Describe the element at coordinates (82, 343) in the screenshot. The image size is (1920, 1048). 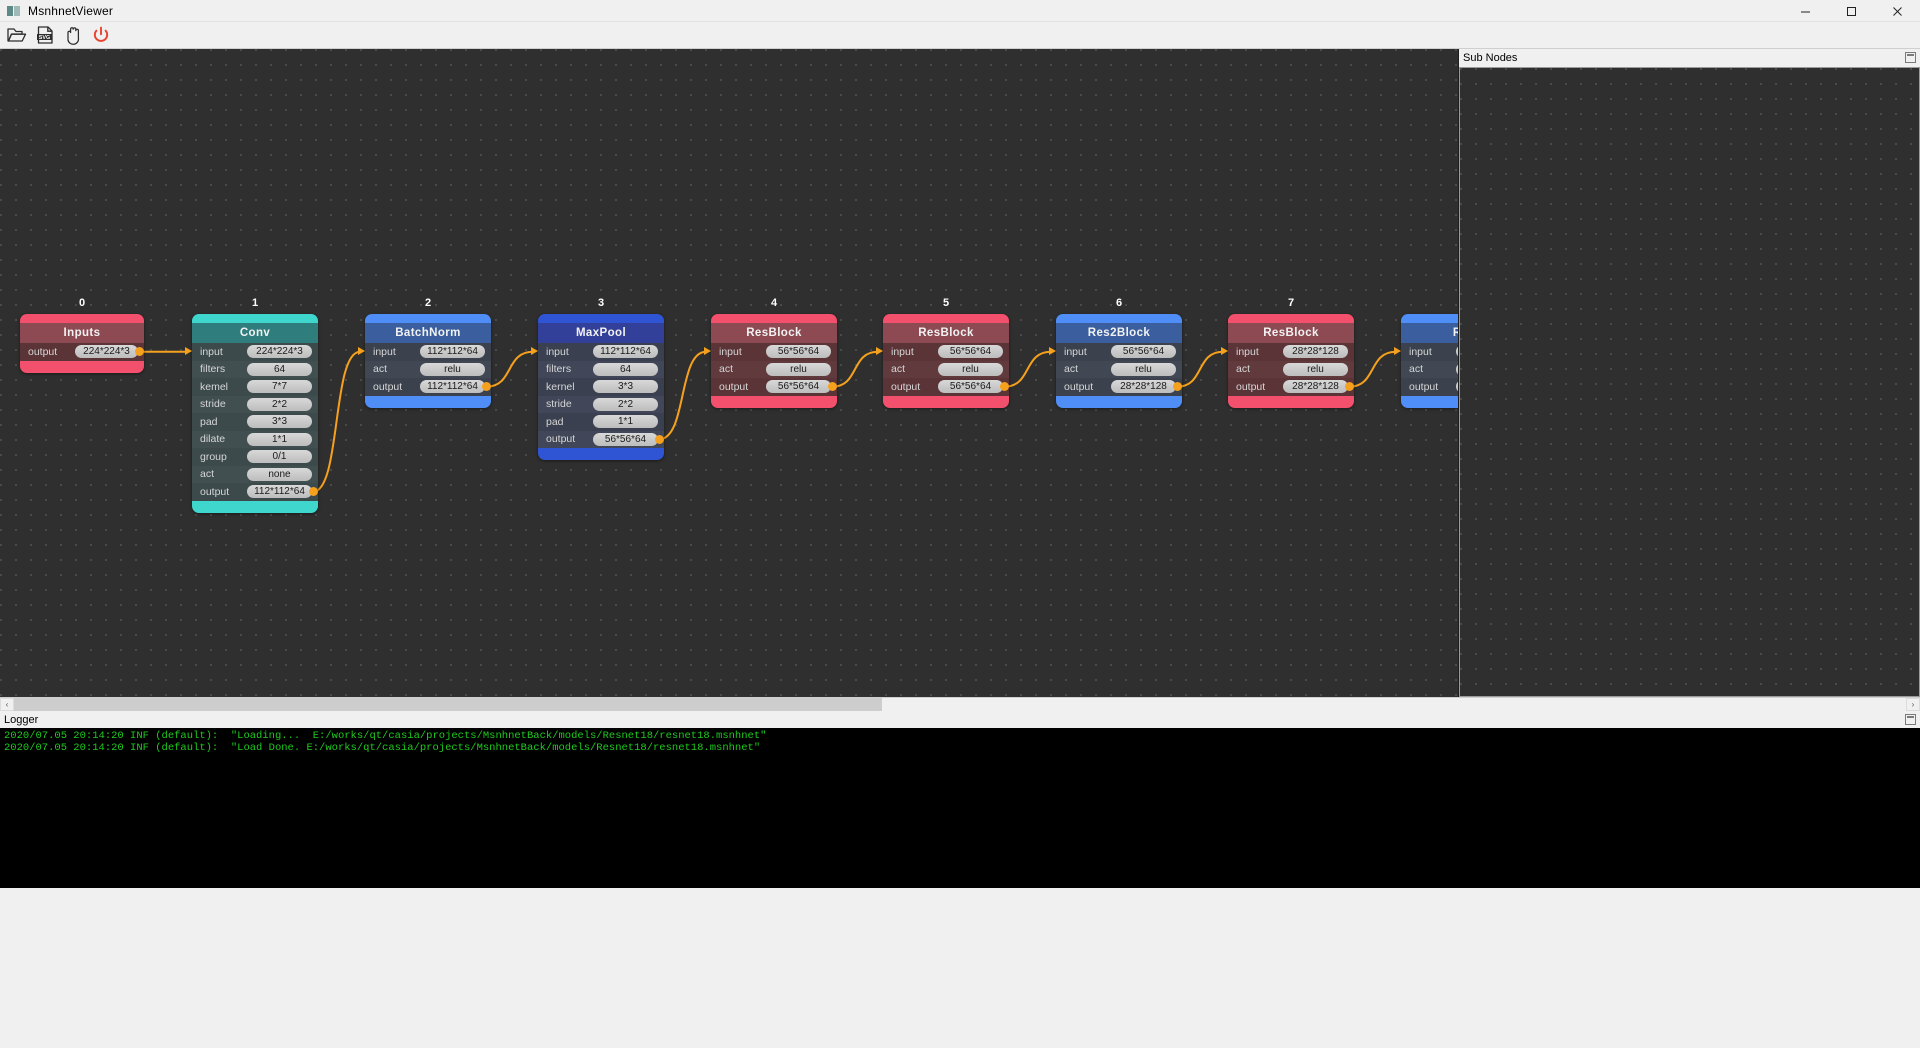
I see `graph-node: Inputs output 224*224*3` at that location.